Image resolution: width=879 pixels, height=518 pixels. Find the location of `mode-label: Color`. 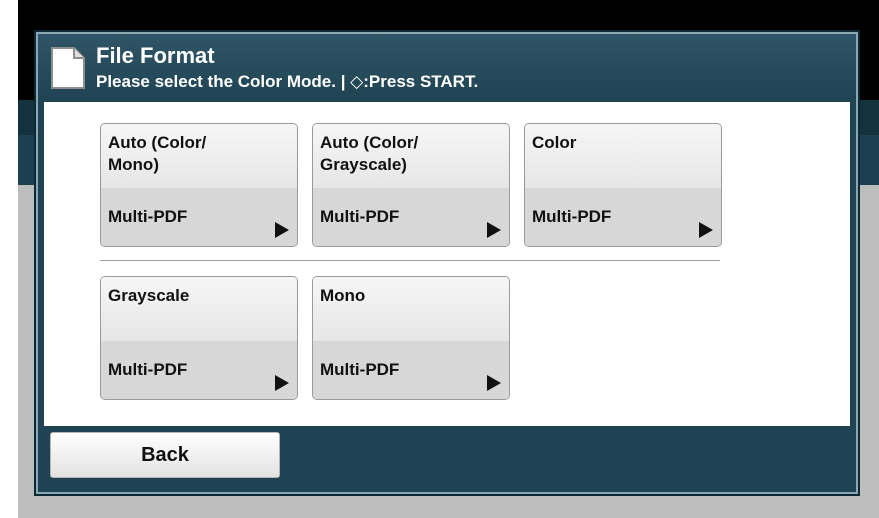

mode-label: Color is located at coordinates (554, 142).